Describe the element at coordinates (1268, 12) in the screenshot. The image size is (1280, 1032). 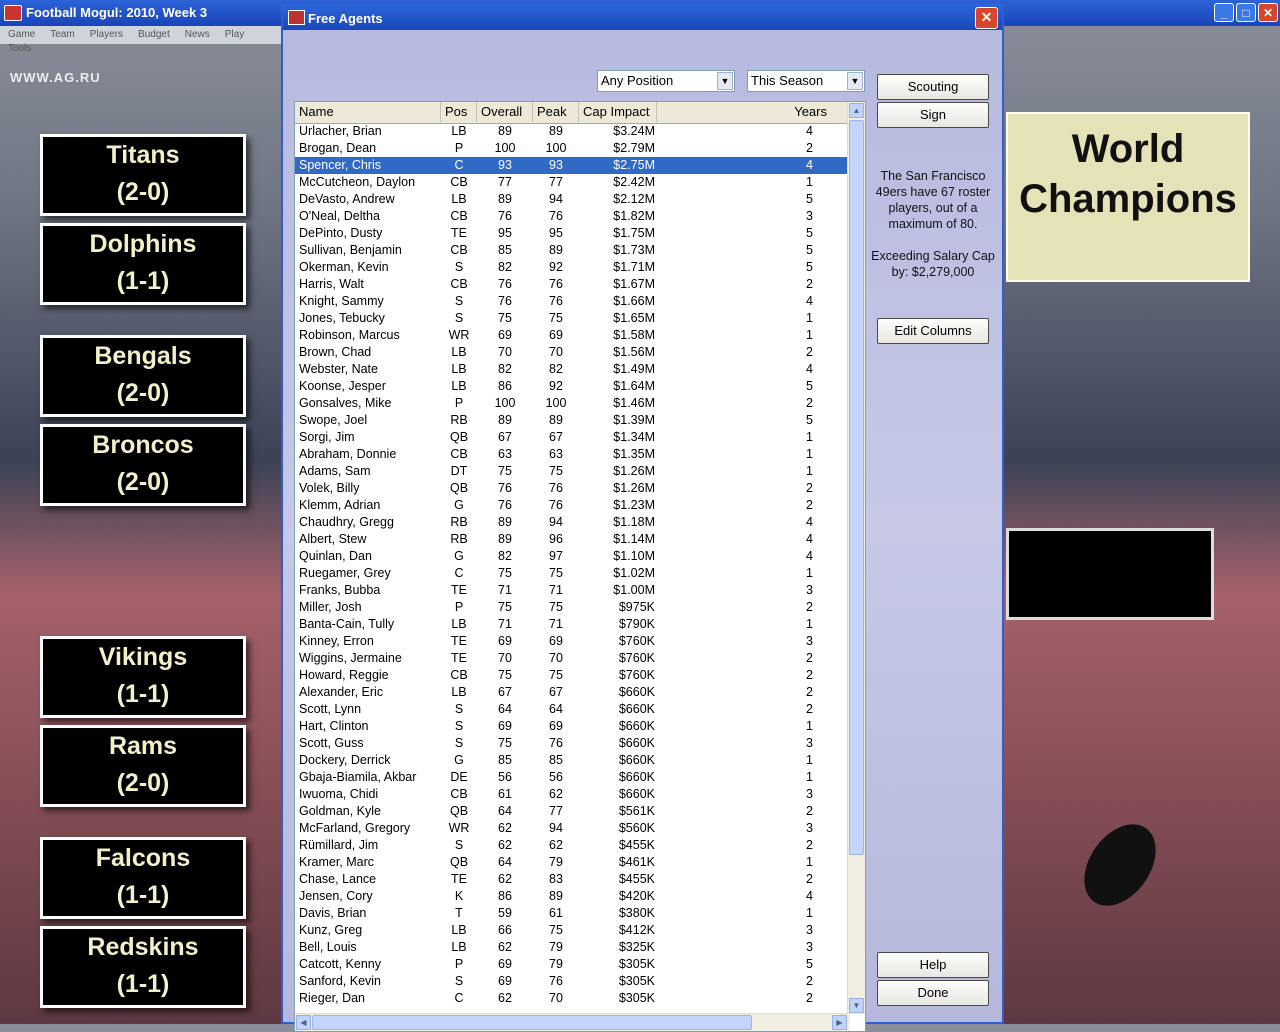
I see `close-window-button: ✕` at that location.